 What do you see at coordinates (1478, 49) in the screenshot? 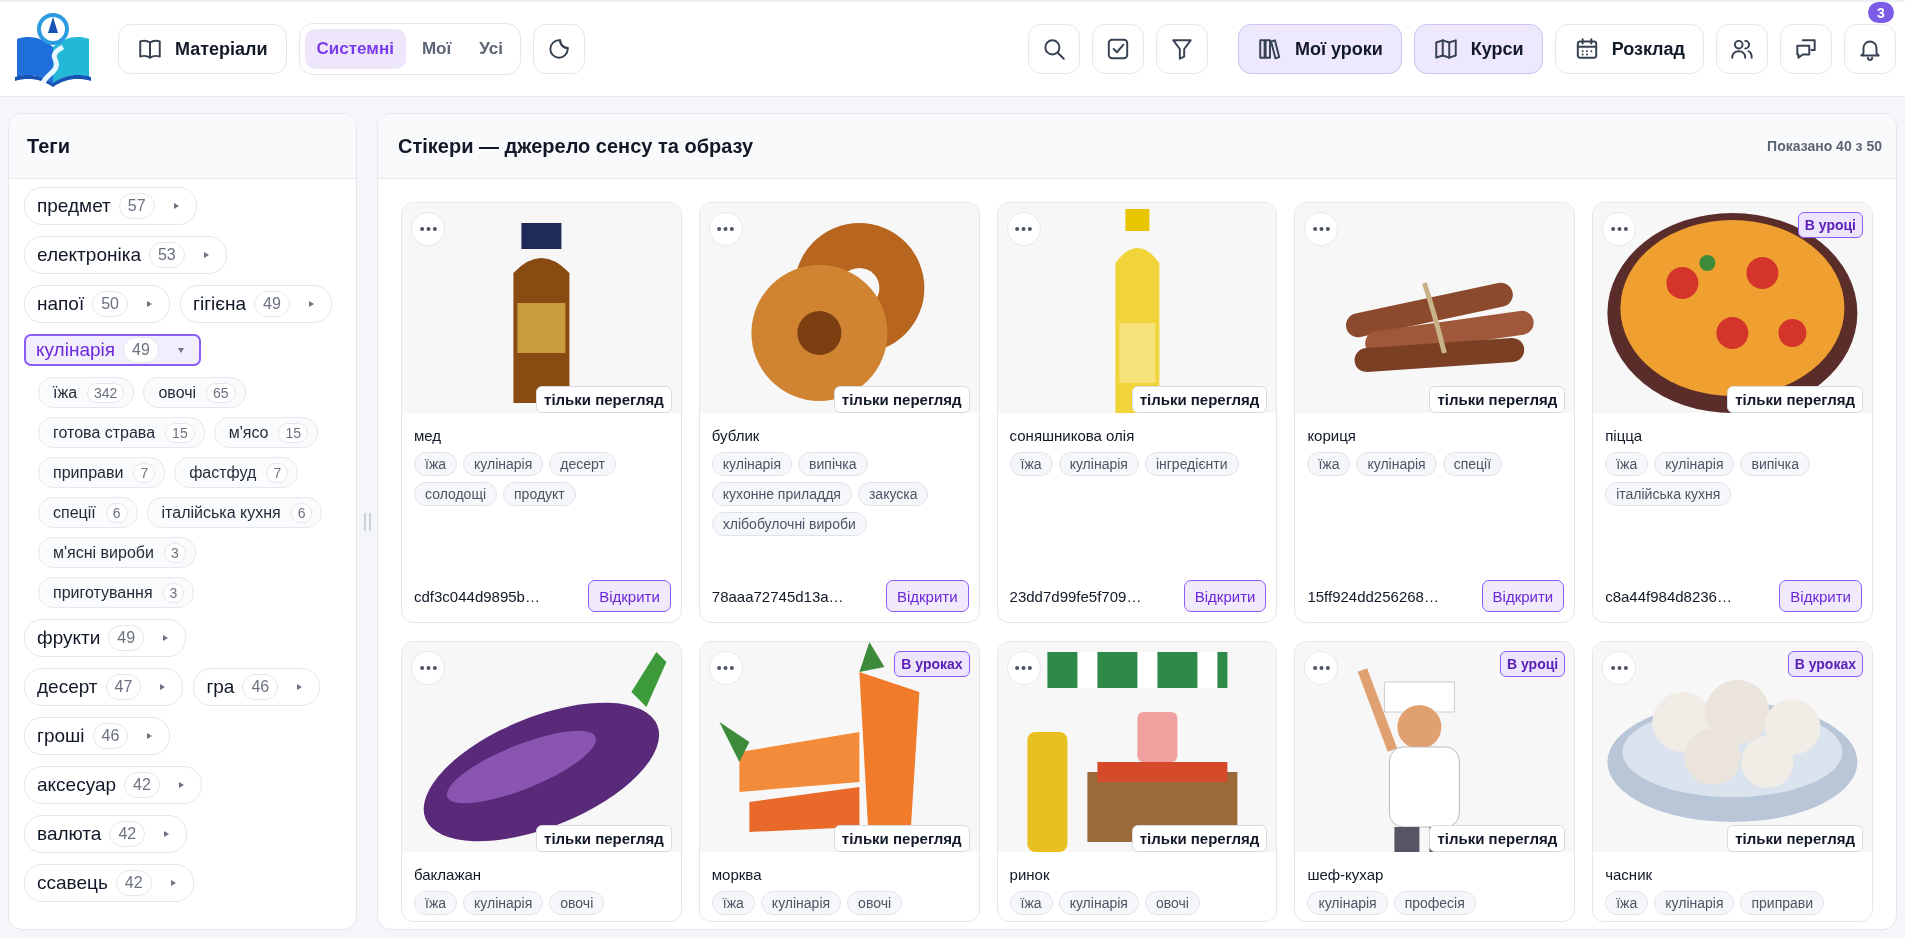
I see `courses-button: Курси` at bounding box center [1478, 49].